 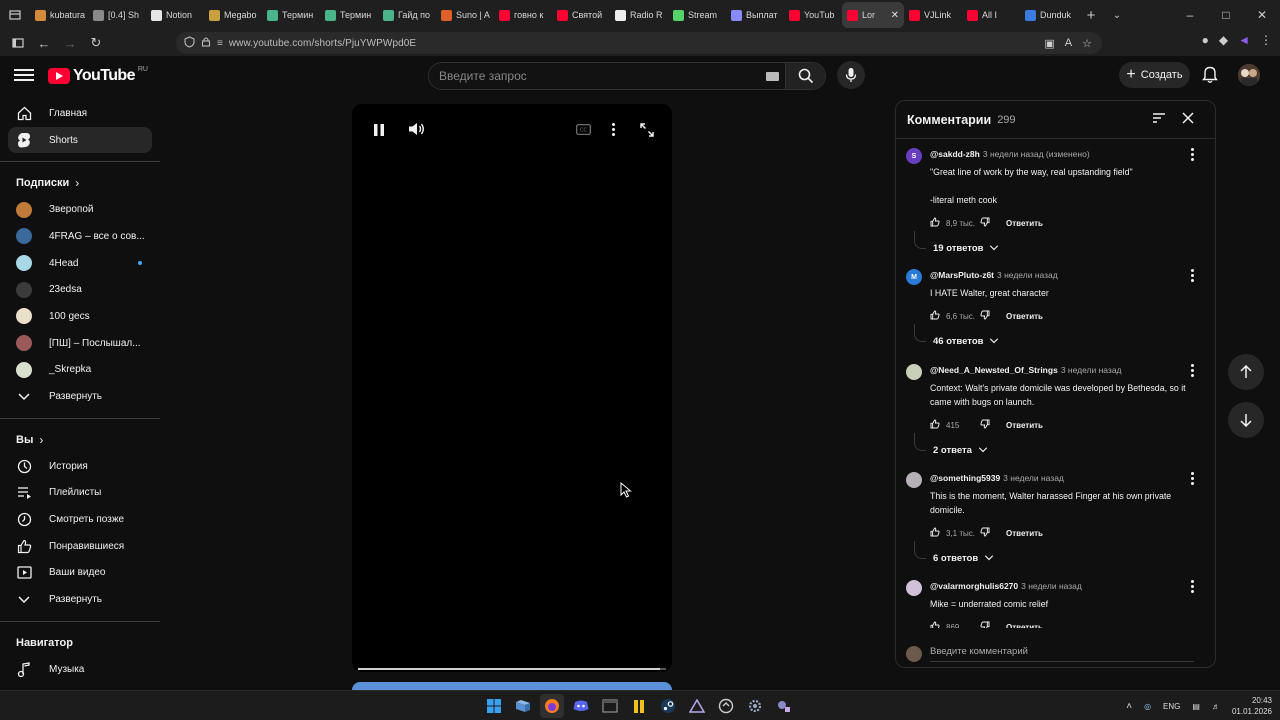 What do you see at coordinates (1049, 43) in the screenshot?
I see `install-app-icon: ▣` at bounding box center [1049, 43].